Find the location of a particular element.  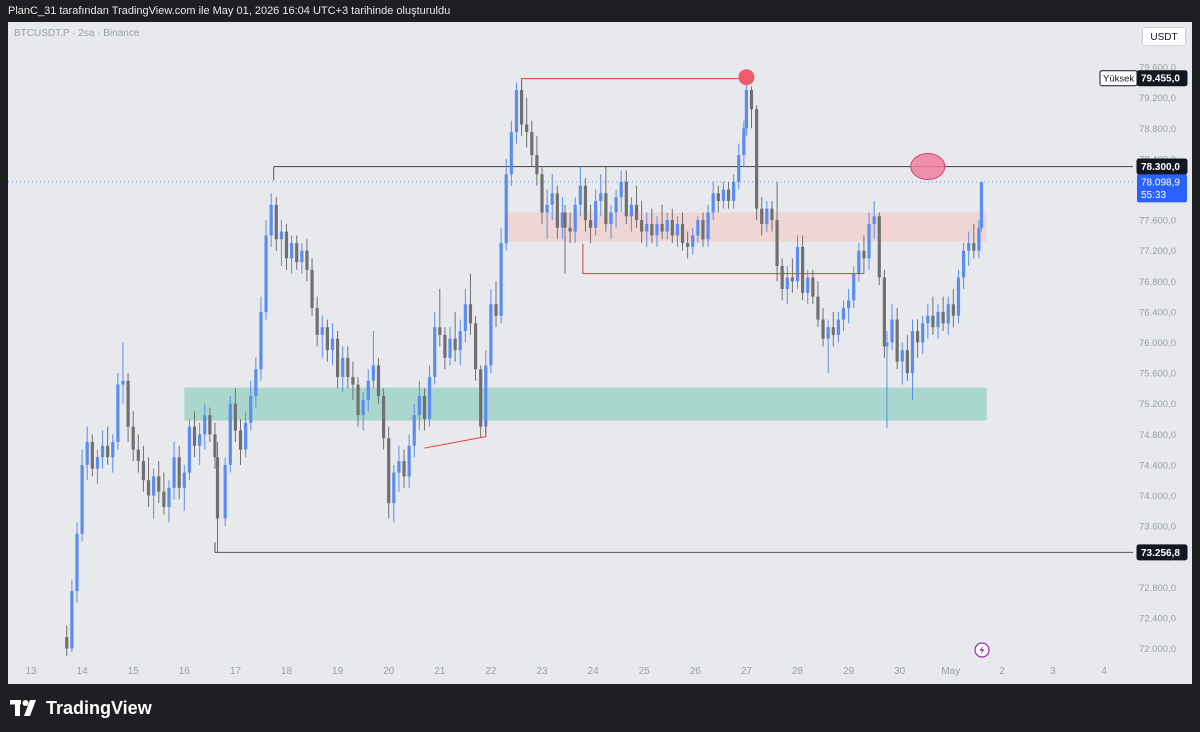

time-tick-label: 19 is located at coordinates (338, 671).